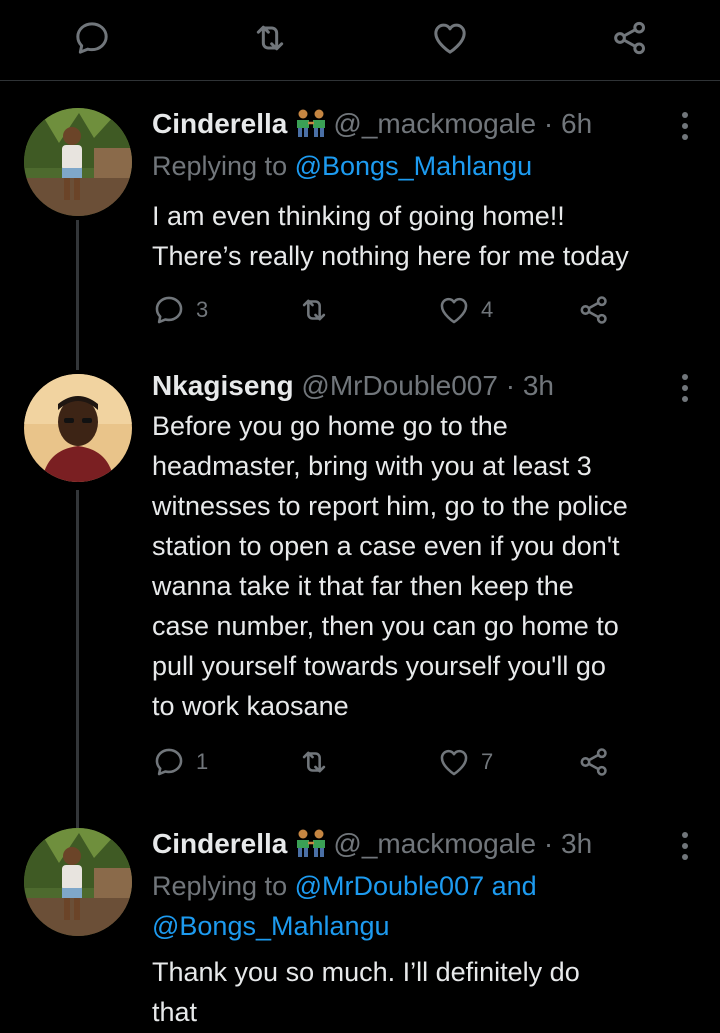 This screenshot has width=720, height=1033. I want to click on tweet-text-line: case number, then you can go home to, so click(385, 626).